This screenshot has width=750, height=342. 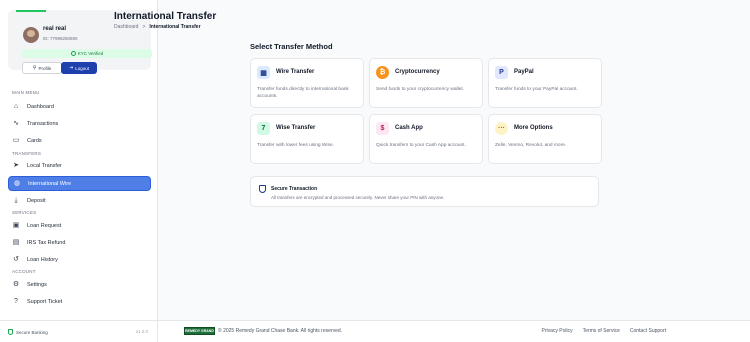 I want to click on send-icon: ➤, so click(x=16, y=165).